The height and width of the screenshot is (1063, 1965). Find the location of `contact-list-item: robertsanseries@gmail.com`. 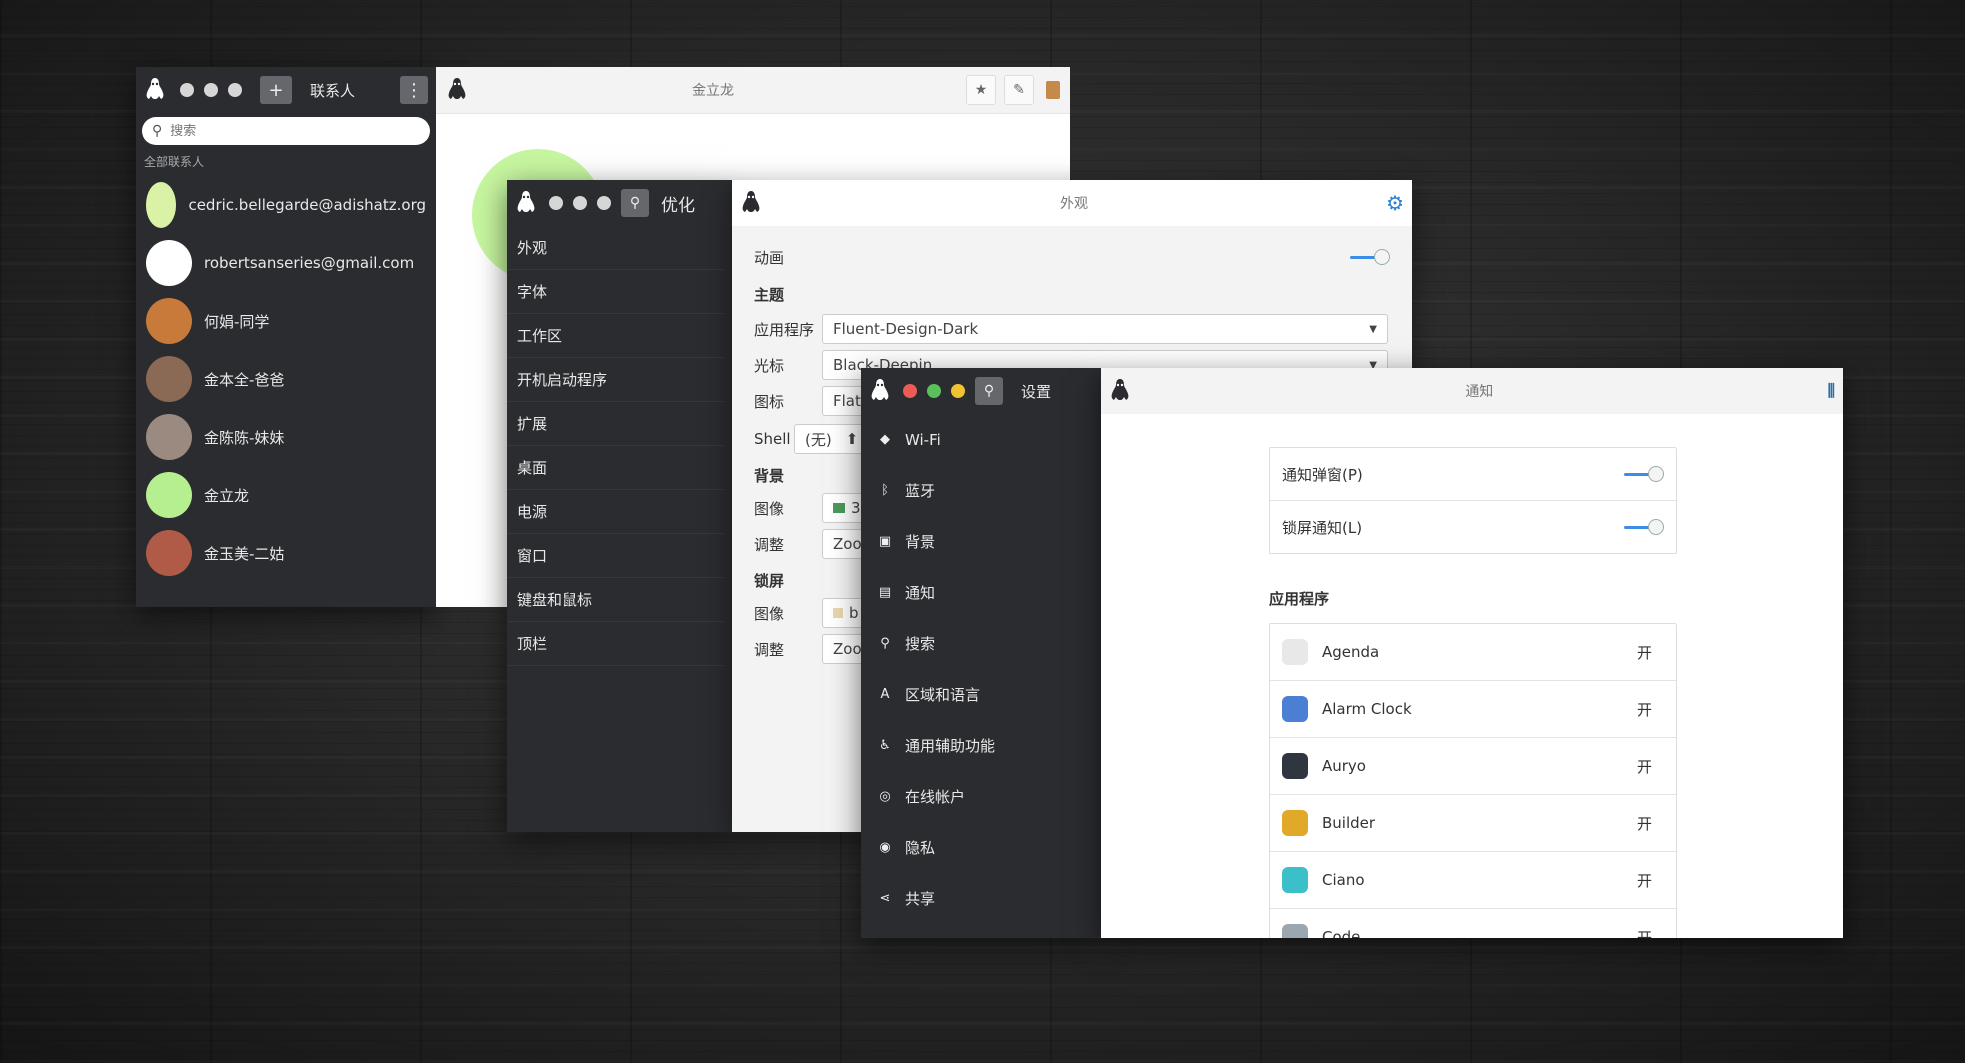

contact-list-item: robertsanseries@gmail.com is located at coordinates (286, 263).